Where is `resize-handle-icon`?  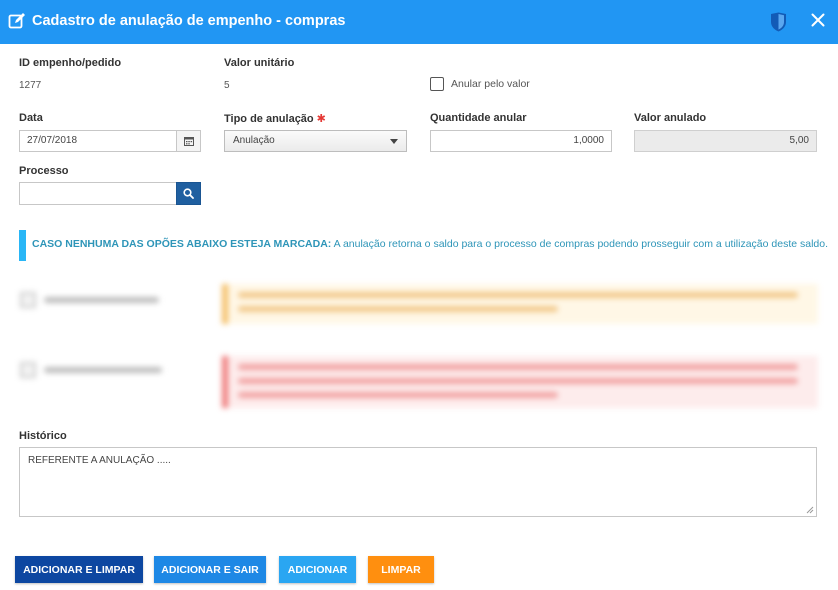
resize-handle-icon is located at coordinates (810, 510).